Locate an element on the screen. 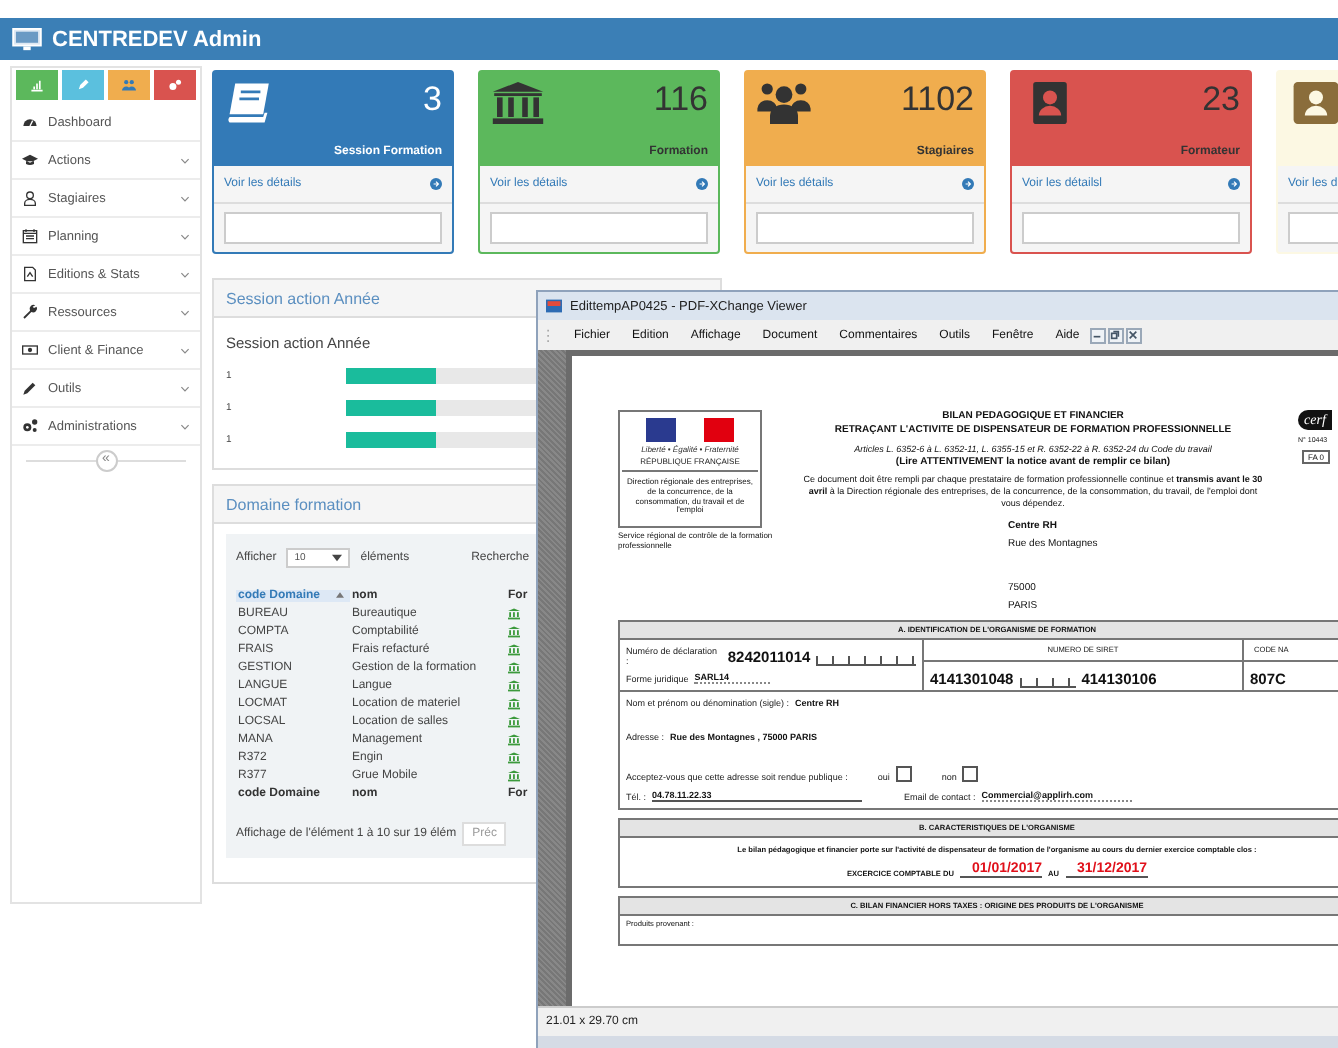  app-icon is located at coordinates (554, 306).